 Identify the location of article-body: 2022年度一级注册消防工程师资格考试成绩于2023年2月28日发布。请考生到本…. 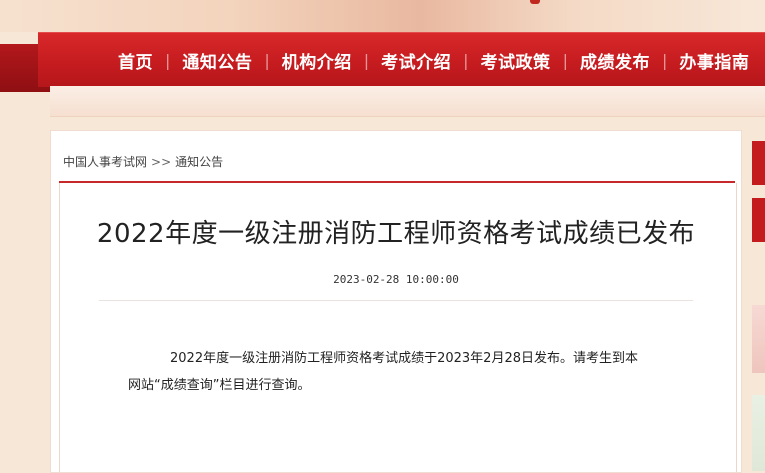
(398, 372).